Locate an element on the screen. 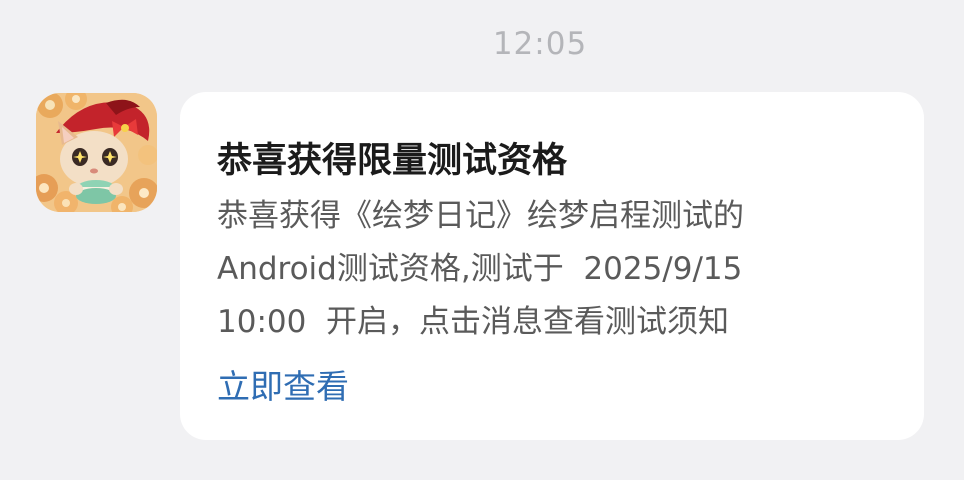  notification-body-line: Android测试资格,测试于 2025/9/15 is located at coordinates (480, 269).